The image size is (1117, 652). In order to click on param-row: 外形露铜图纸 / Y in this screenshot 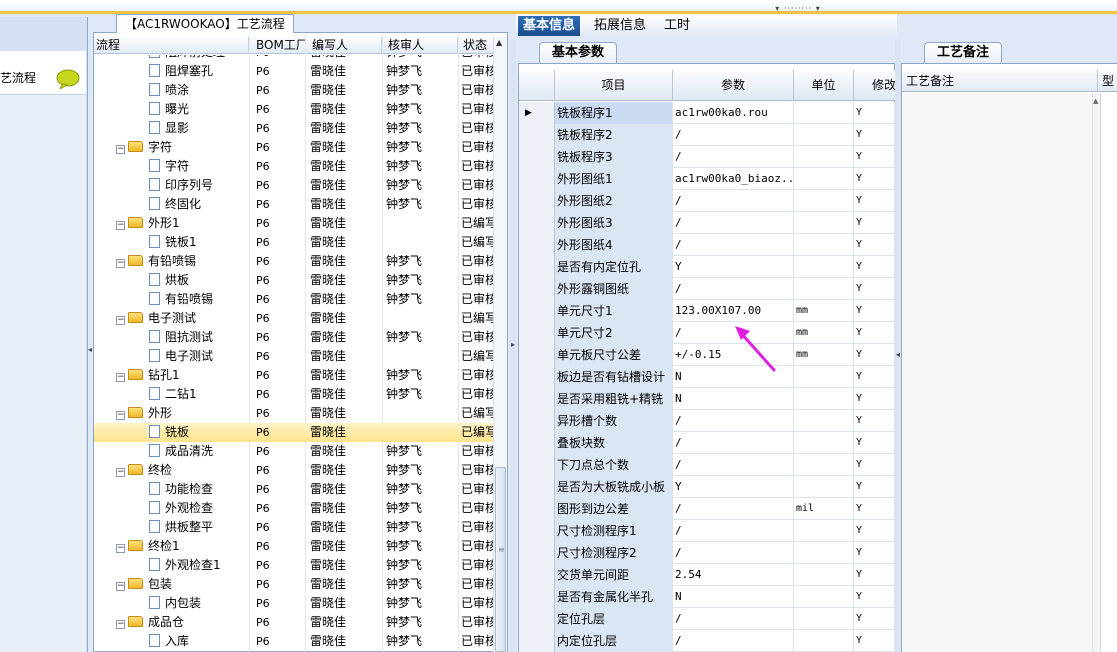, I will do `click(707, 289)`.